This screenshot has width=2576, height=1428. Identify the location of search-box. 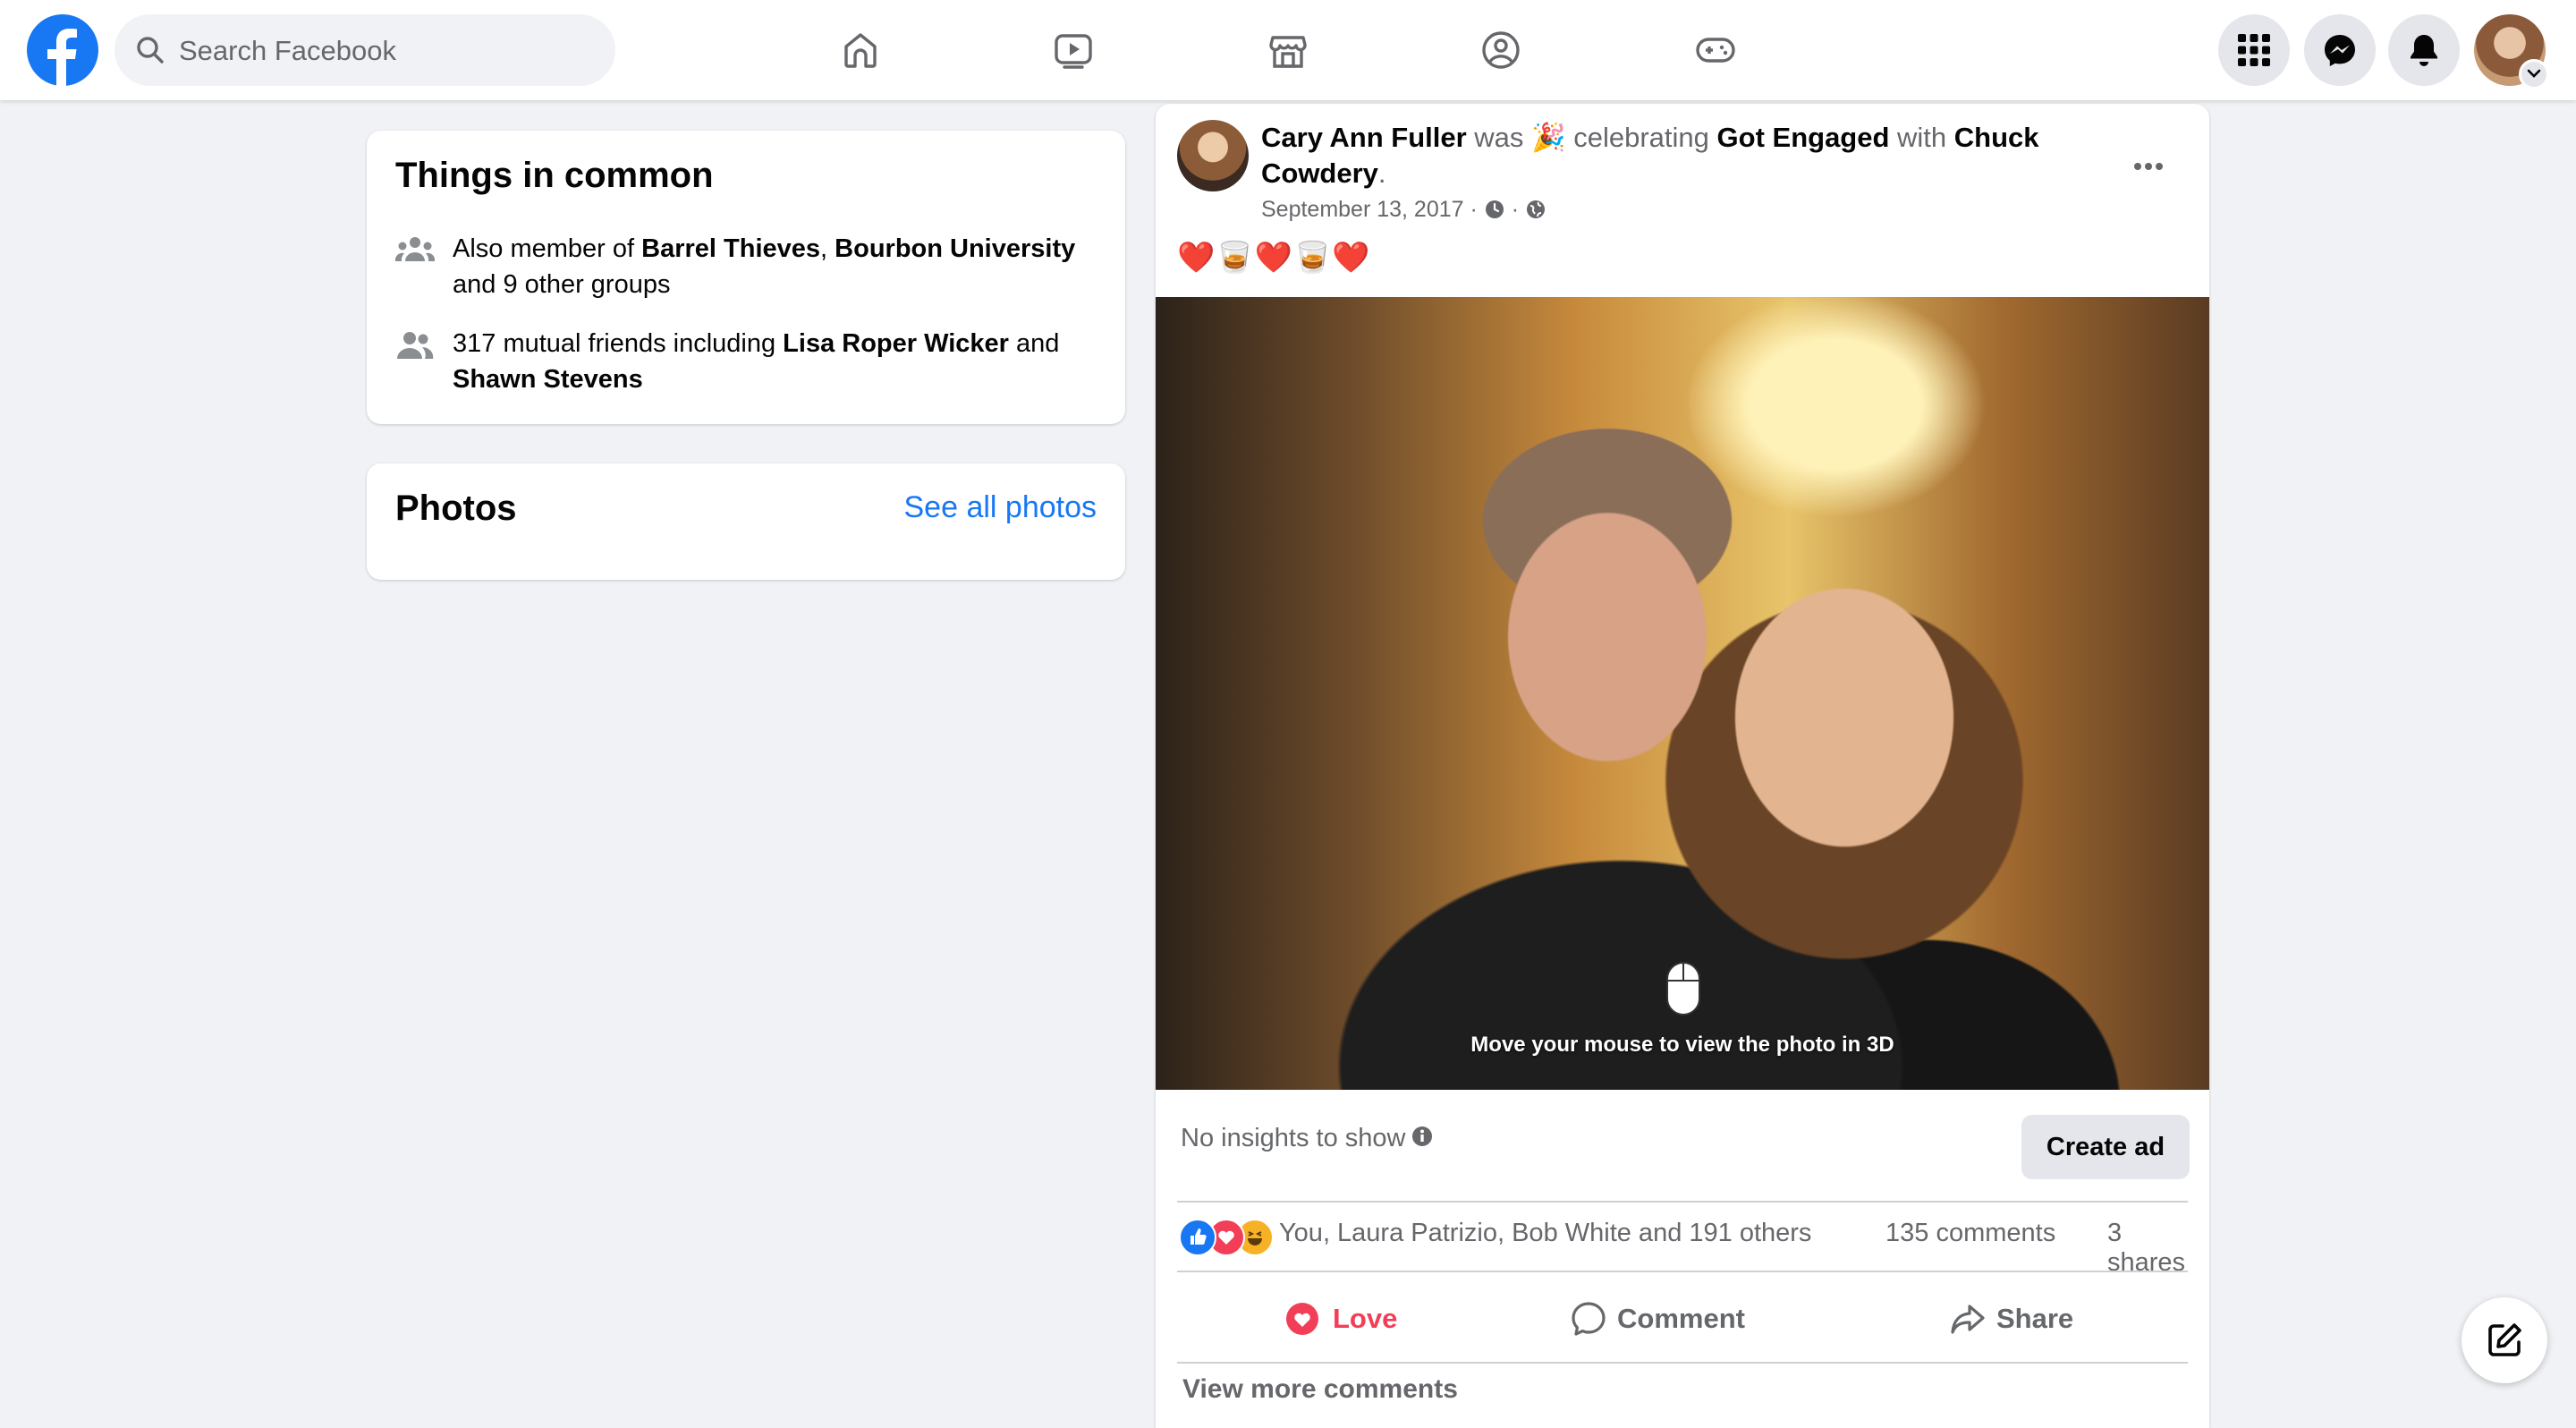
(364, 50).